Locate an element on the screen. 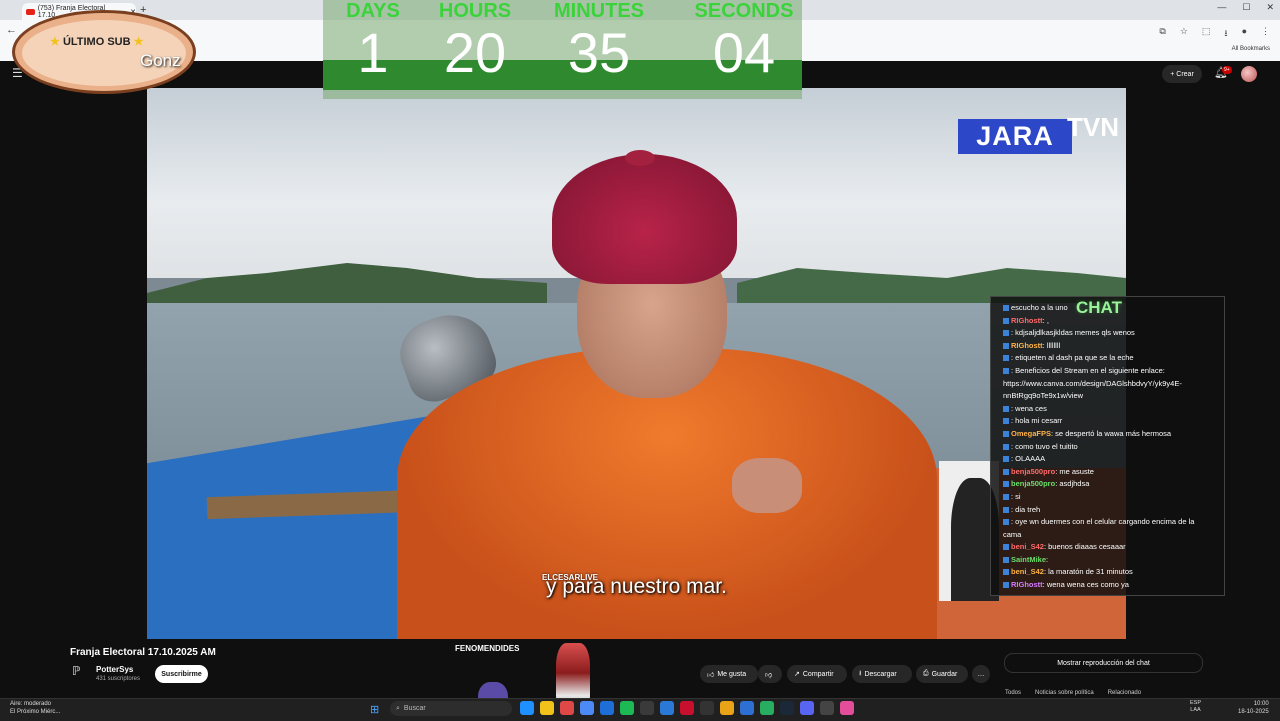  filter-tab-politics: Noticias sobre política is located at coordinates (1064, 693).